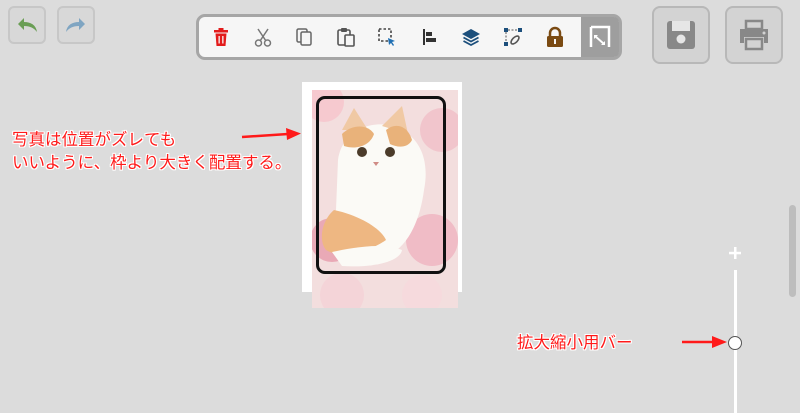  What do you see at coordinates (735, 343) in the screenshot?
I see `zoom-slider-handle` at bounding box center [735, 343].